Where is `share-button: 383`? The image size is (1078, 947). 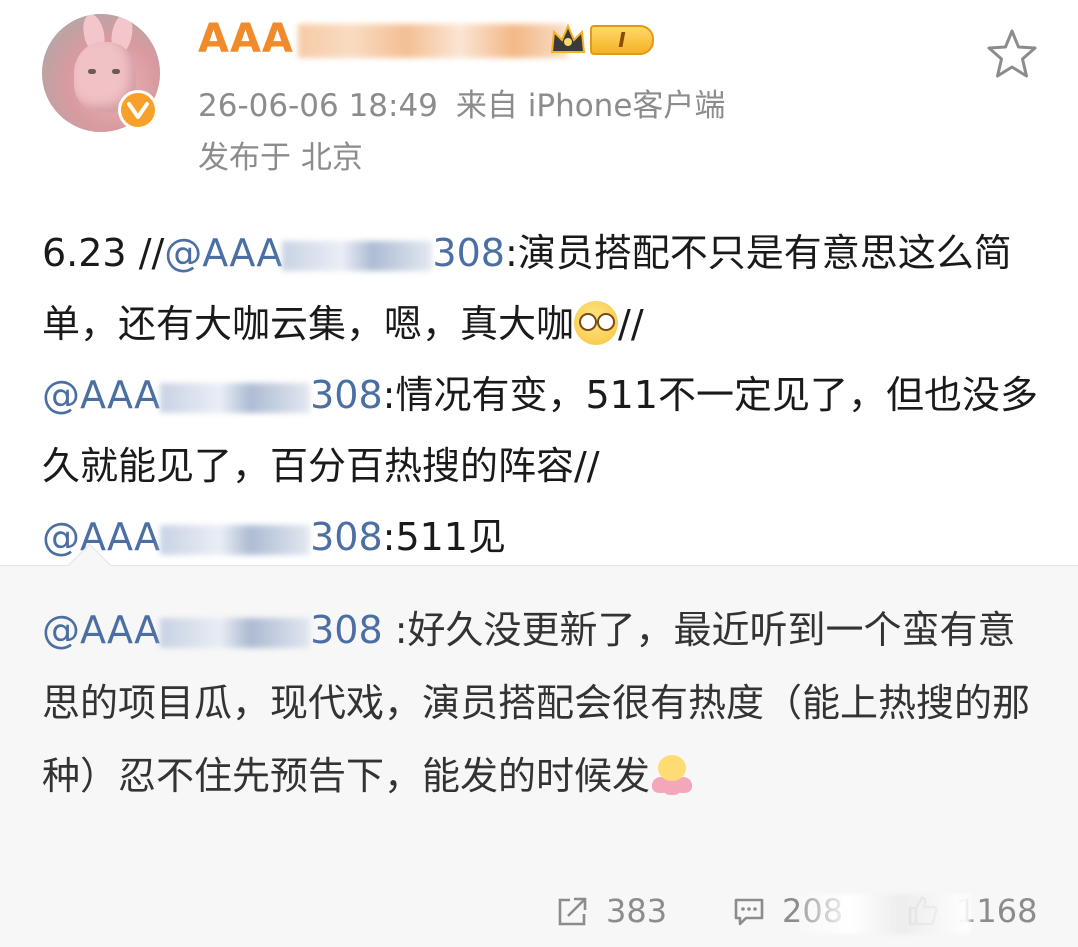 share-button: 383 is located at coordinates (611, 911).